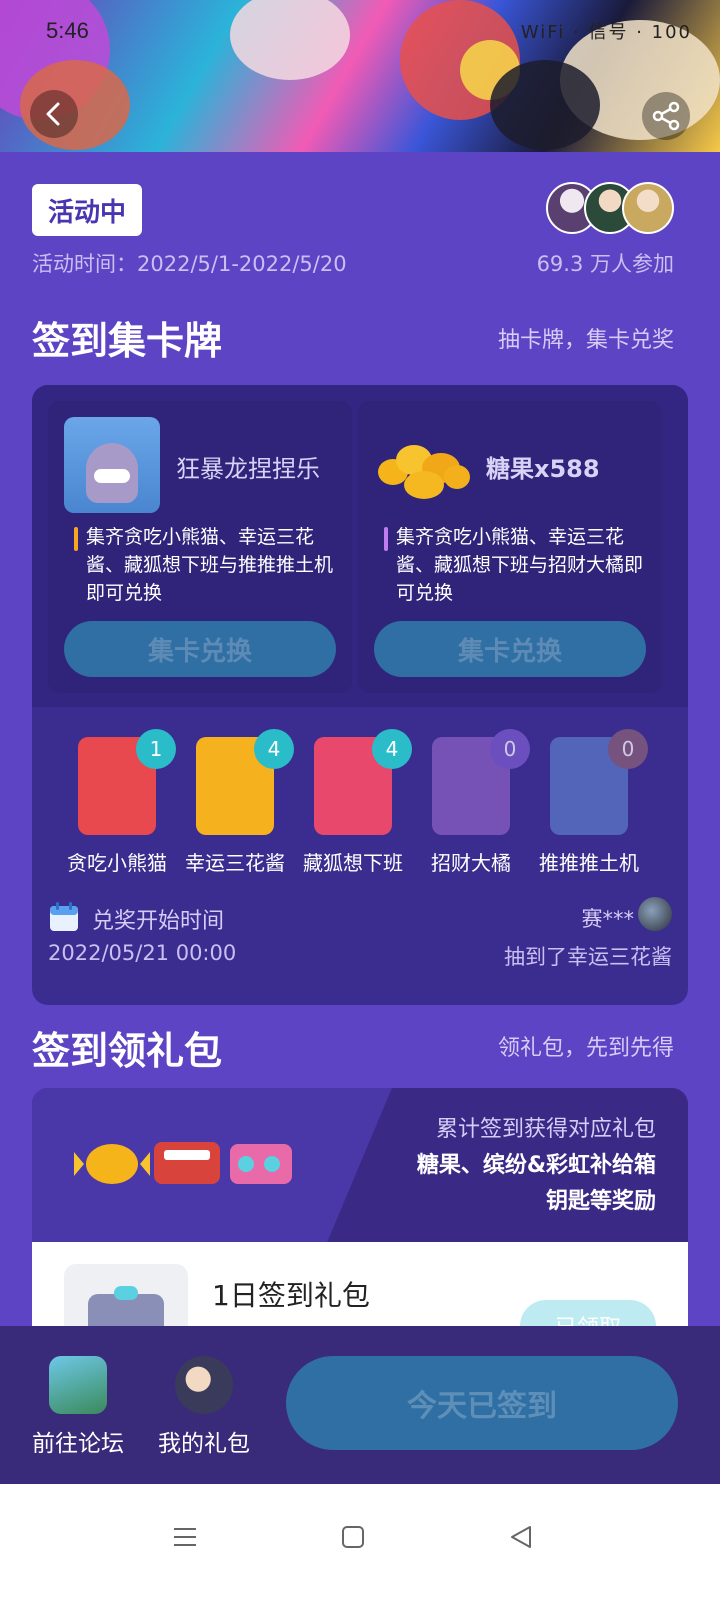  What do you see at coordinates (185, 1537) in the screenshot?
I see `menu-icon` at bounding box center [185, 1537].